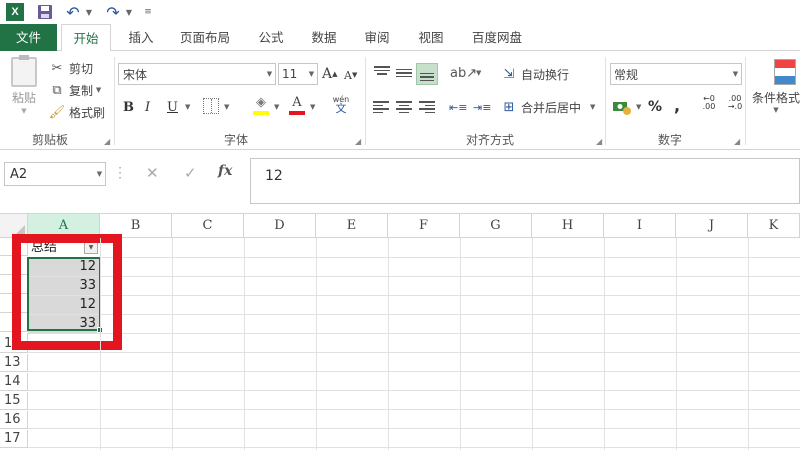 This screenshot has height=450, width=800. Describe the element at coordinates (225, 171) in the screenshot. I see `insert-function-icon: fx` at that location.